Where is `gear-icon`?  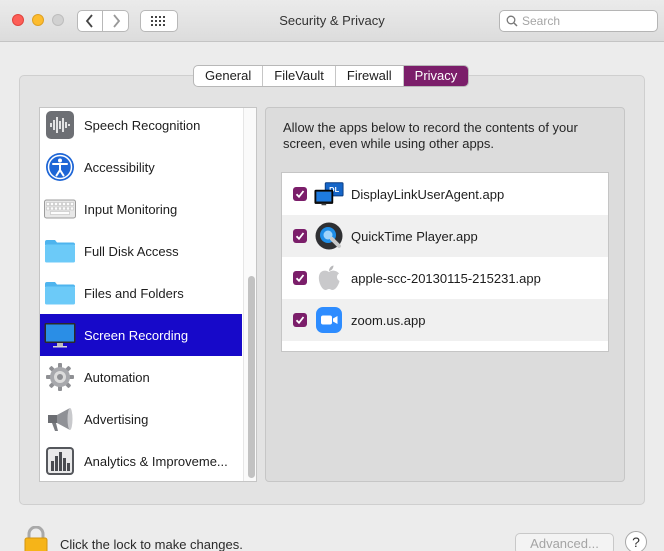
gear-icon is located at coordinates (60, 377).